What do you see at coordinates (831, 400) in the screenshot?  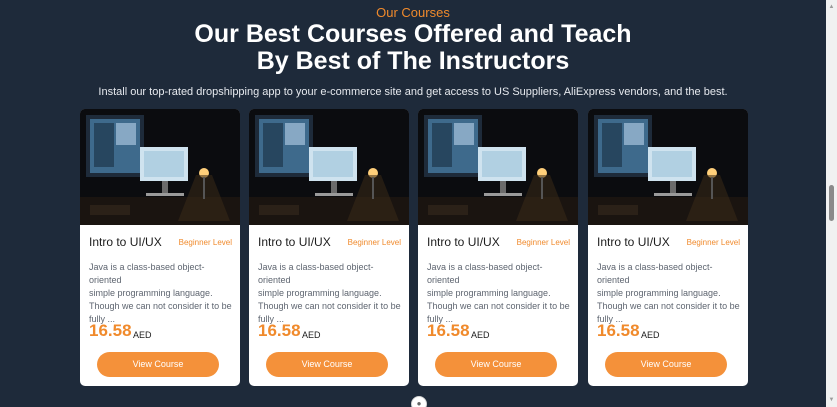 I see `scroll-down-arrow-icon: ▼` at bounding box center [831, 400].